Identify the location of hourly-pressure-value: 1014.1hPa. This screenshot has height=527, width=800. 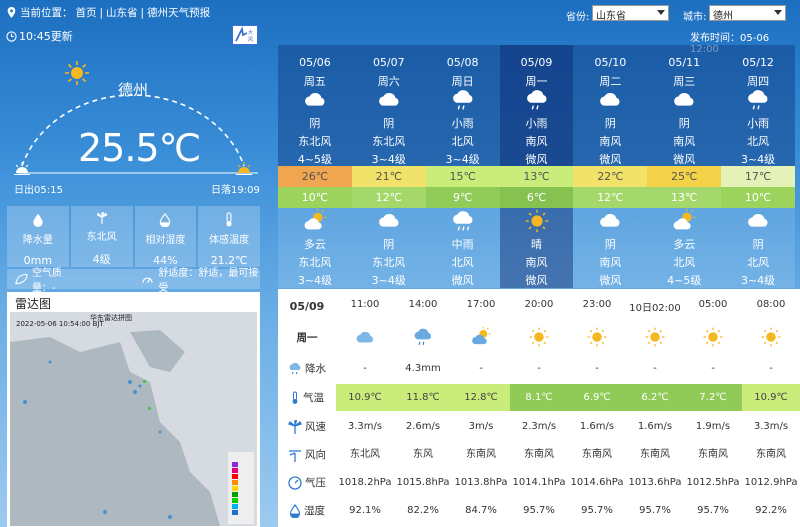
(539, 482).